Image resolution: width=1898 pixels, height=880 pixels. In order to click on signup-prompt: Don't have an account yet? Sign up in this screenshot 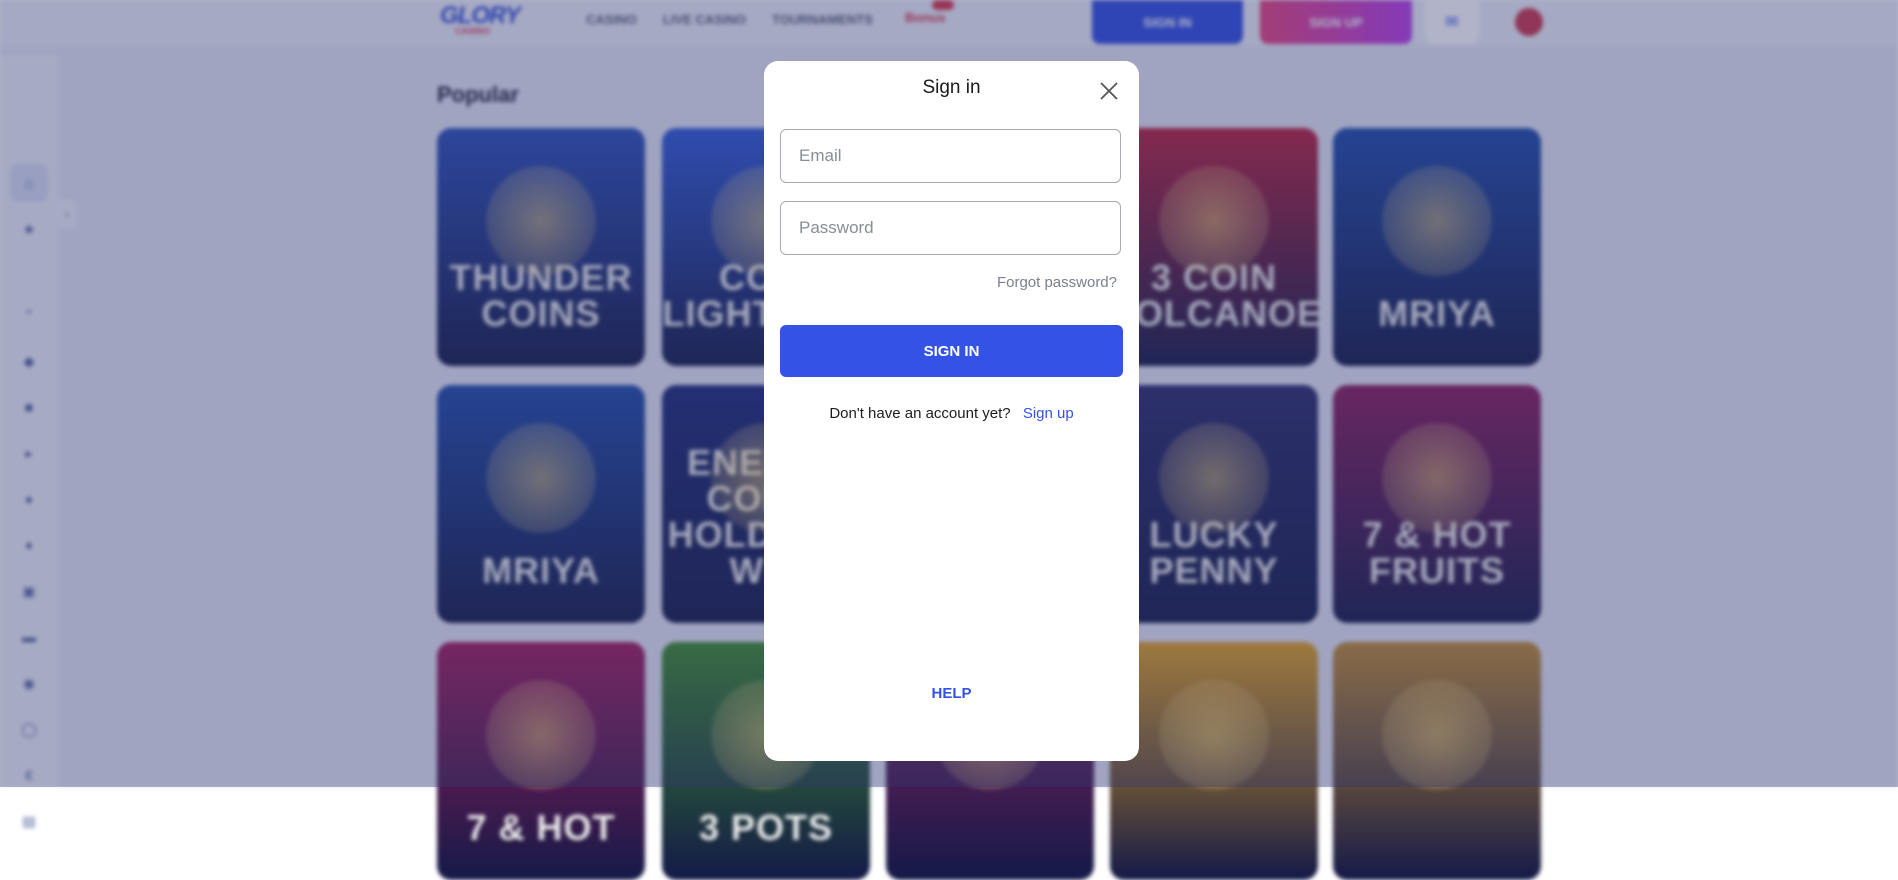, I will do `click(951, 413)`.